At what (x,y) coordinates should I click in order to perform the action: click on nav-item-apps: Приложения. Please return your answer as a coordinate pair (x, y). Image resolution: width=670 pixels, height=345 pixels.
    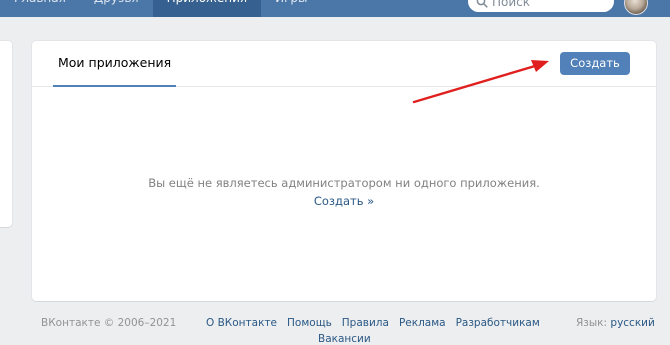
    Looking at the image, I should click on (207, 8).